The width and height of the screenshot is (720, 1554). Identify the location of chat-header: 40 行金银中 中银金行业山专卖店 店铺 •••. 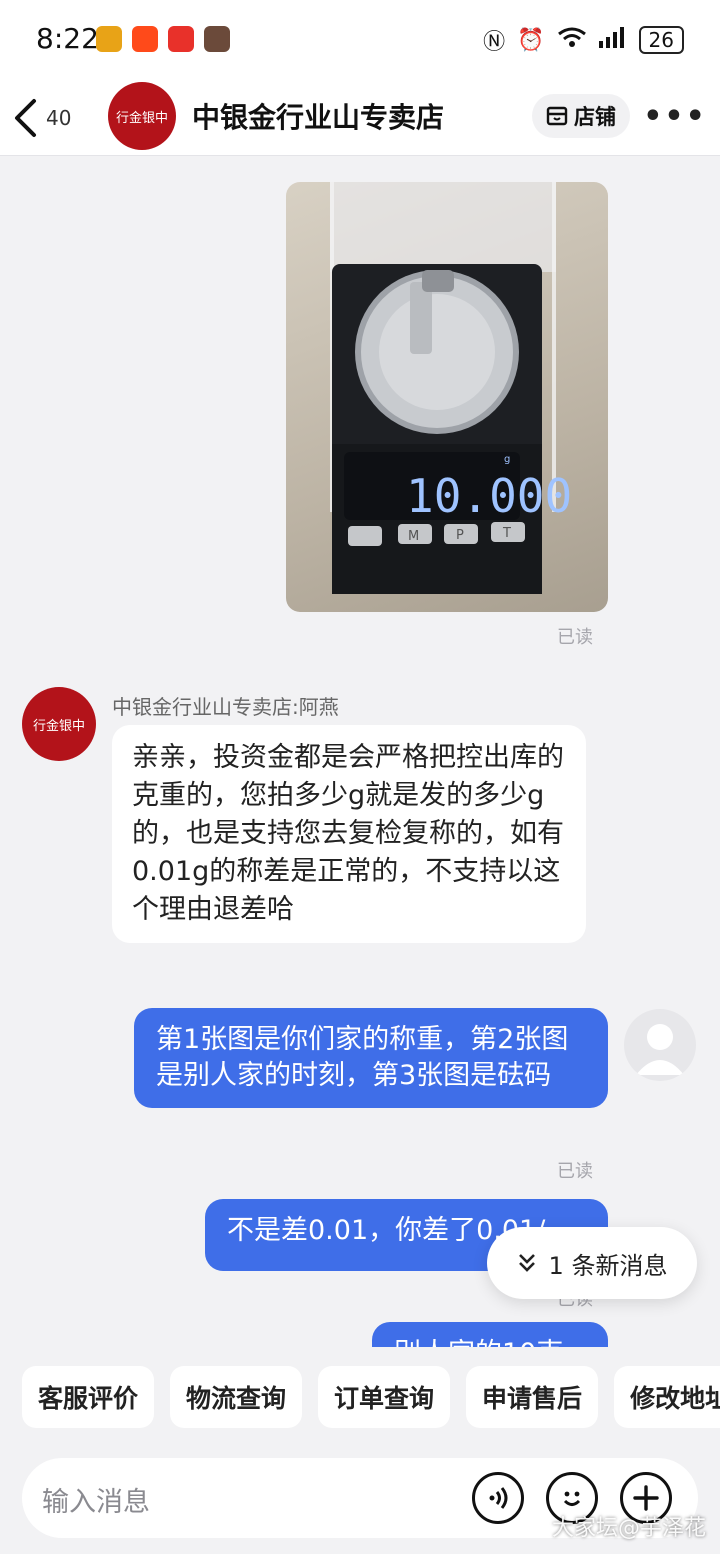
(360, 118).